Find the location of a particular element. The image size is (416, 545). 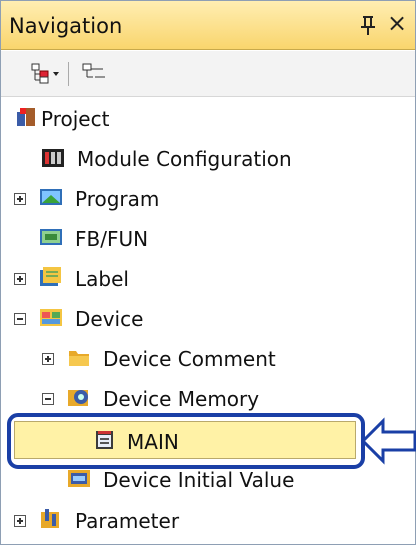

callout-arrow-icon is located at coordinates (388, 441).